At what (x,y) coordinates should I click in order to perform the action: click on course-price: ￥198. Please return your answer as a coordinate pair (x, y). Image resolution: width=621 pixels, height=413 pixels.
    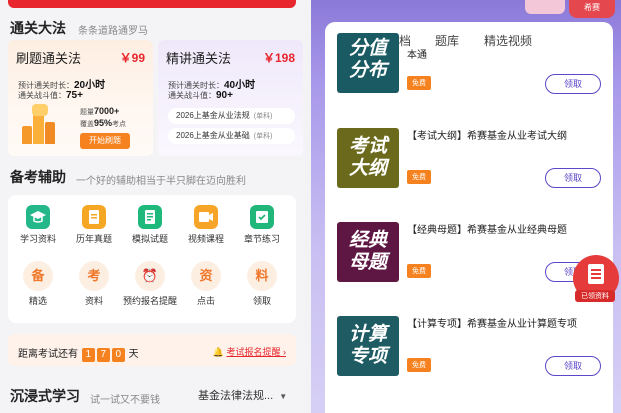
    Looking at the image, I should click on (278, 58).